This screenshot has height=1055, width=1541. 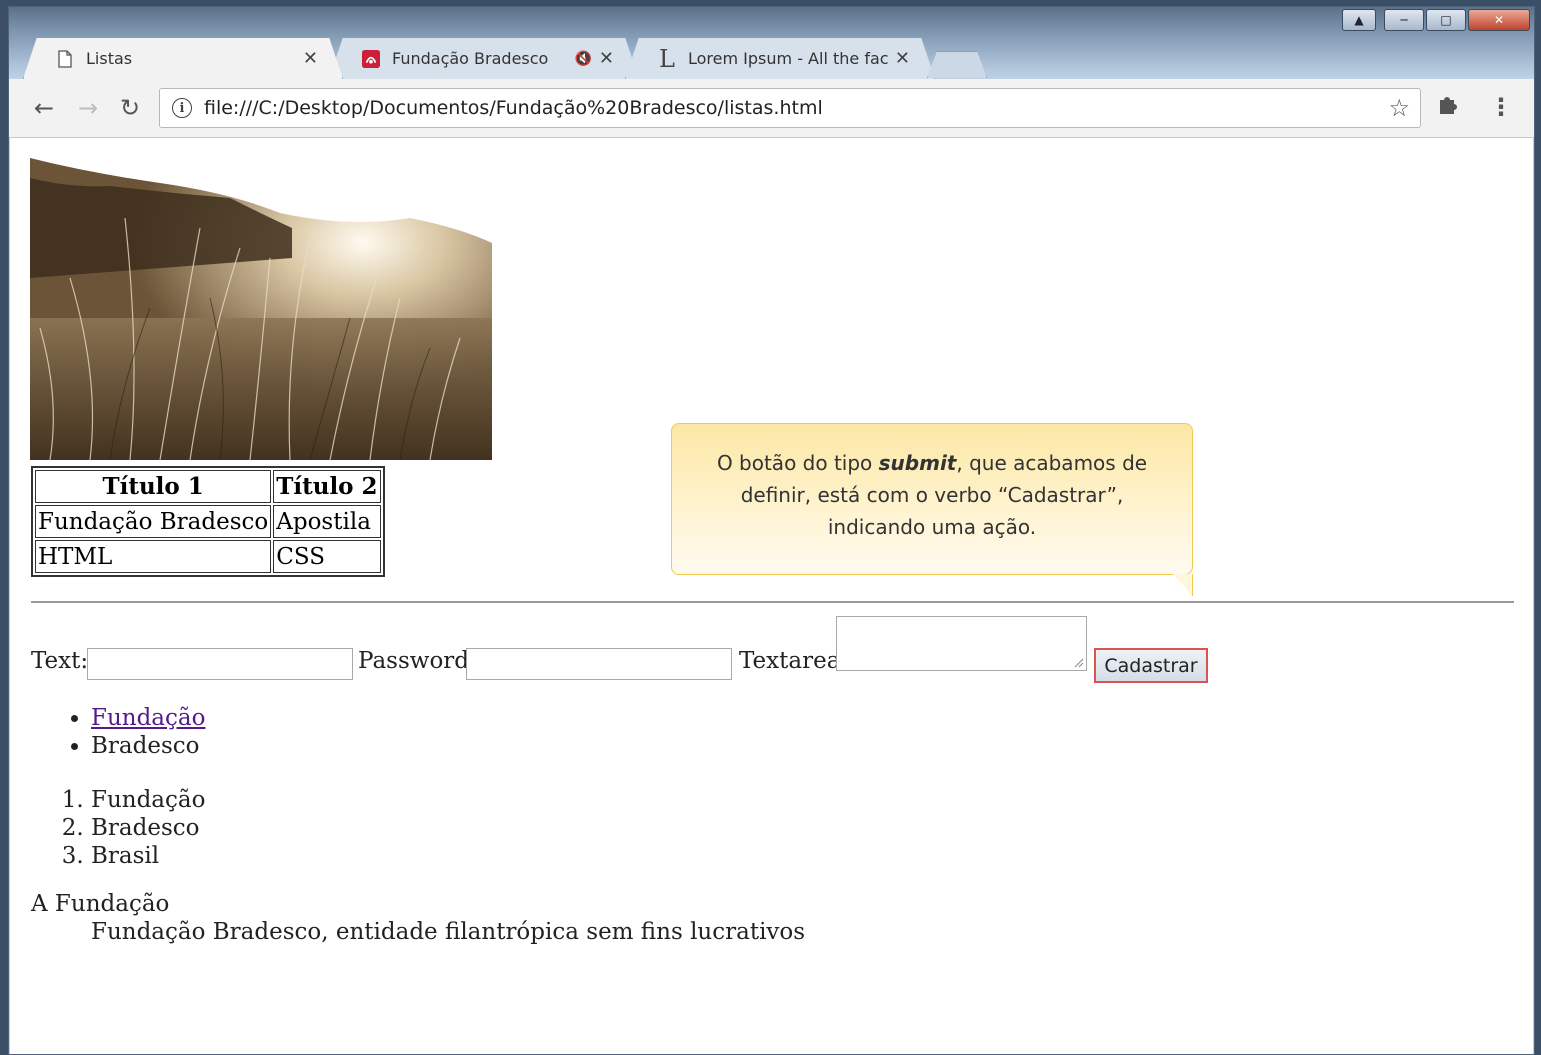 What do you see at coordinates (327, 556) in the screenshot?
I see `table-cell: CSS` at bounding box center [327, 556].